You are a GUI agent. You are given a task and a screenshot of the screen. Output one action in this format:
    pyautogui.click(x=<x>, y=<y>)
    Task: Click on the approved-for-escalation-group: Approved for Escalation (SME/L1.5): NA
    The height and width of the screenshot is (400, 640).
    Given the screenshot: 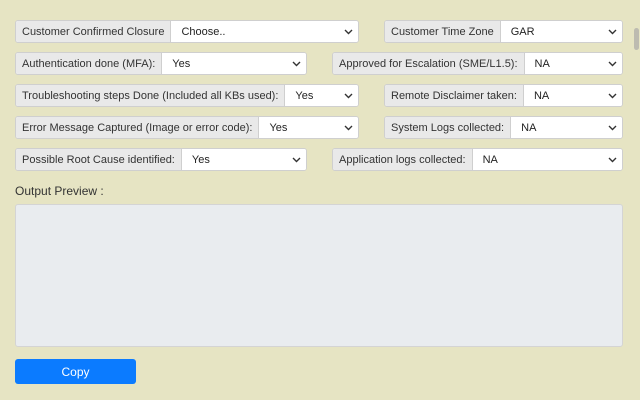 What is the action you would take?
    pyautogui.click(x=477, y=63)
    